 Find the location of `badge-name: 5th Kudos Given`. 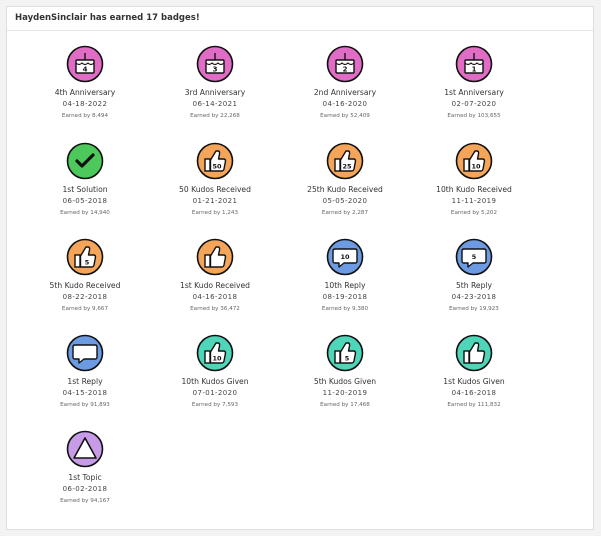

badge-name: 5th Kudos Given is located at coordinates (345, 381).